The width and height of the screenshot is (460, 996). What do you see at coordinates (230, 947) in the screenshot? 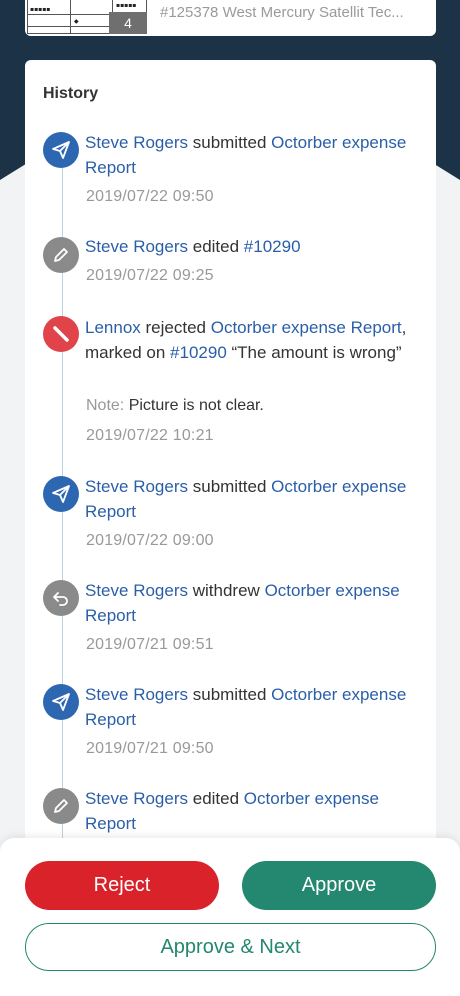
I see `approve-next-button: Approve & Next` at bounding box center [230, 947].